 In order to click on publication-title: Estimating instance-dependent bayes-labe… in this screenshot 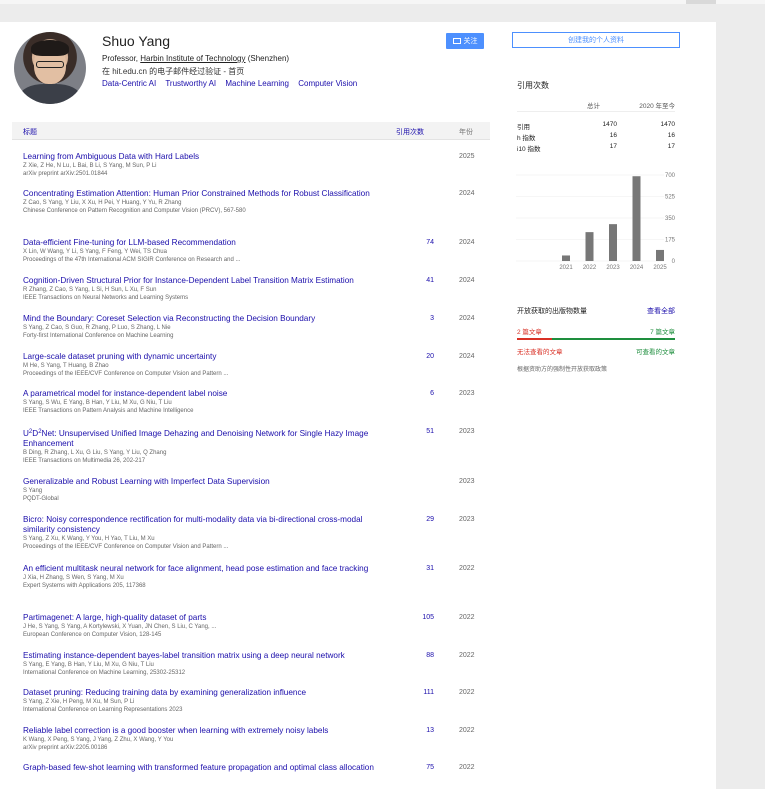, I will do `click(208, 664)`.